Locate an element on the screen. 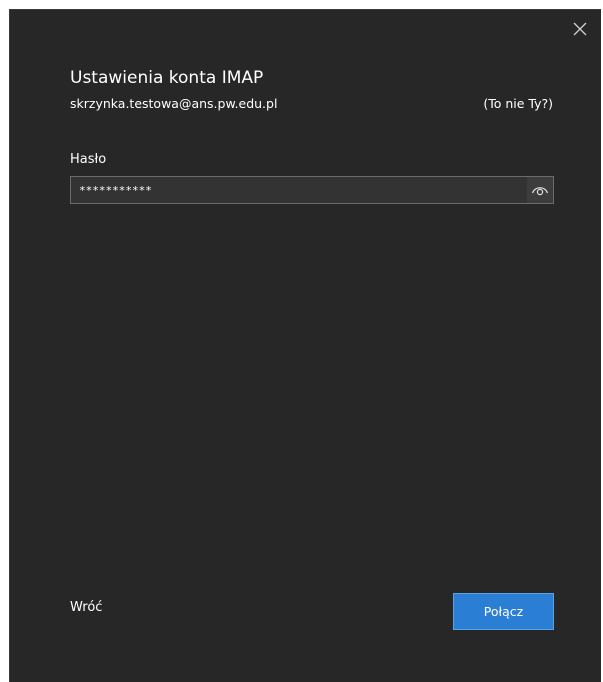  close-button is located at coordinates (580, 29).